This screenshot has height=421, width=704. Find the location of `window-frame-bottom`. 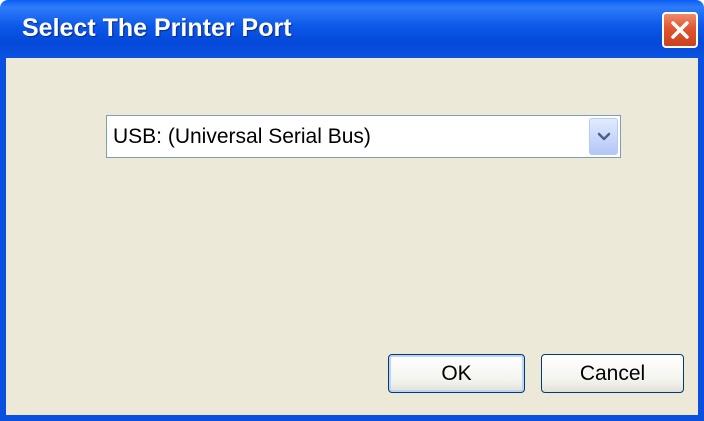

window-frame-bottom is located at coordinates (352, 418).